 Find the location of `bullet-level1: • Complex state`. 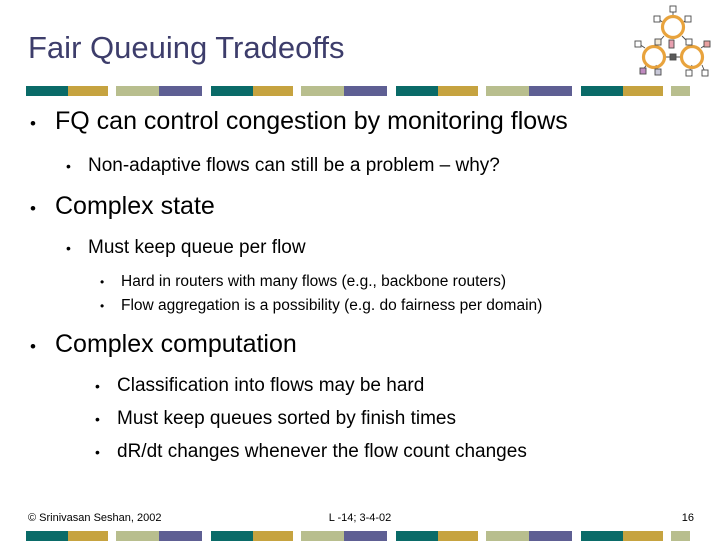

bullet-level1: • Complex state is located at coordinates (360, 207).